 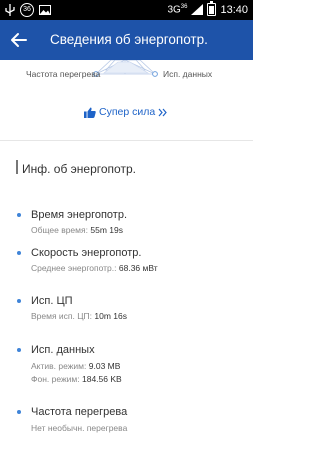 I want to click on radar-chart: Частота перегрева Исп. данных, so click(x=126, y=75).